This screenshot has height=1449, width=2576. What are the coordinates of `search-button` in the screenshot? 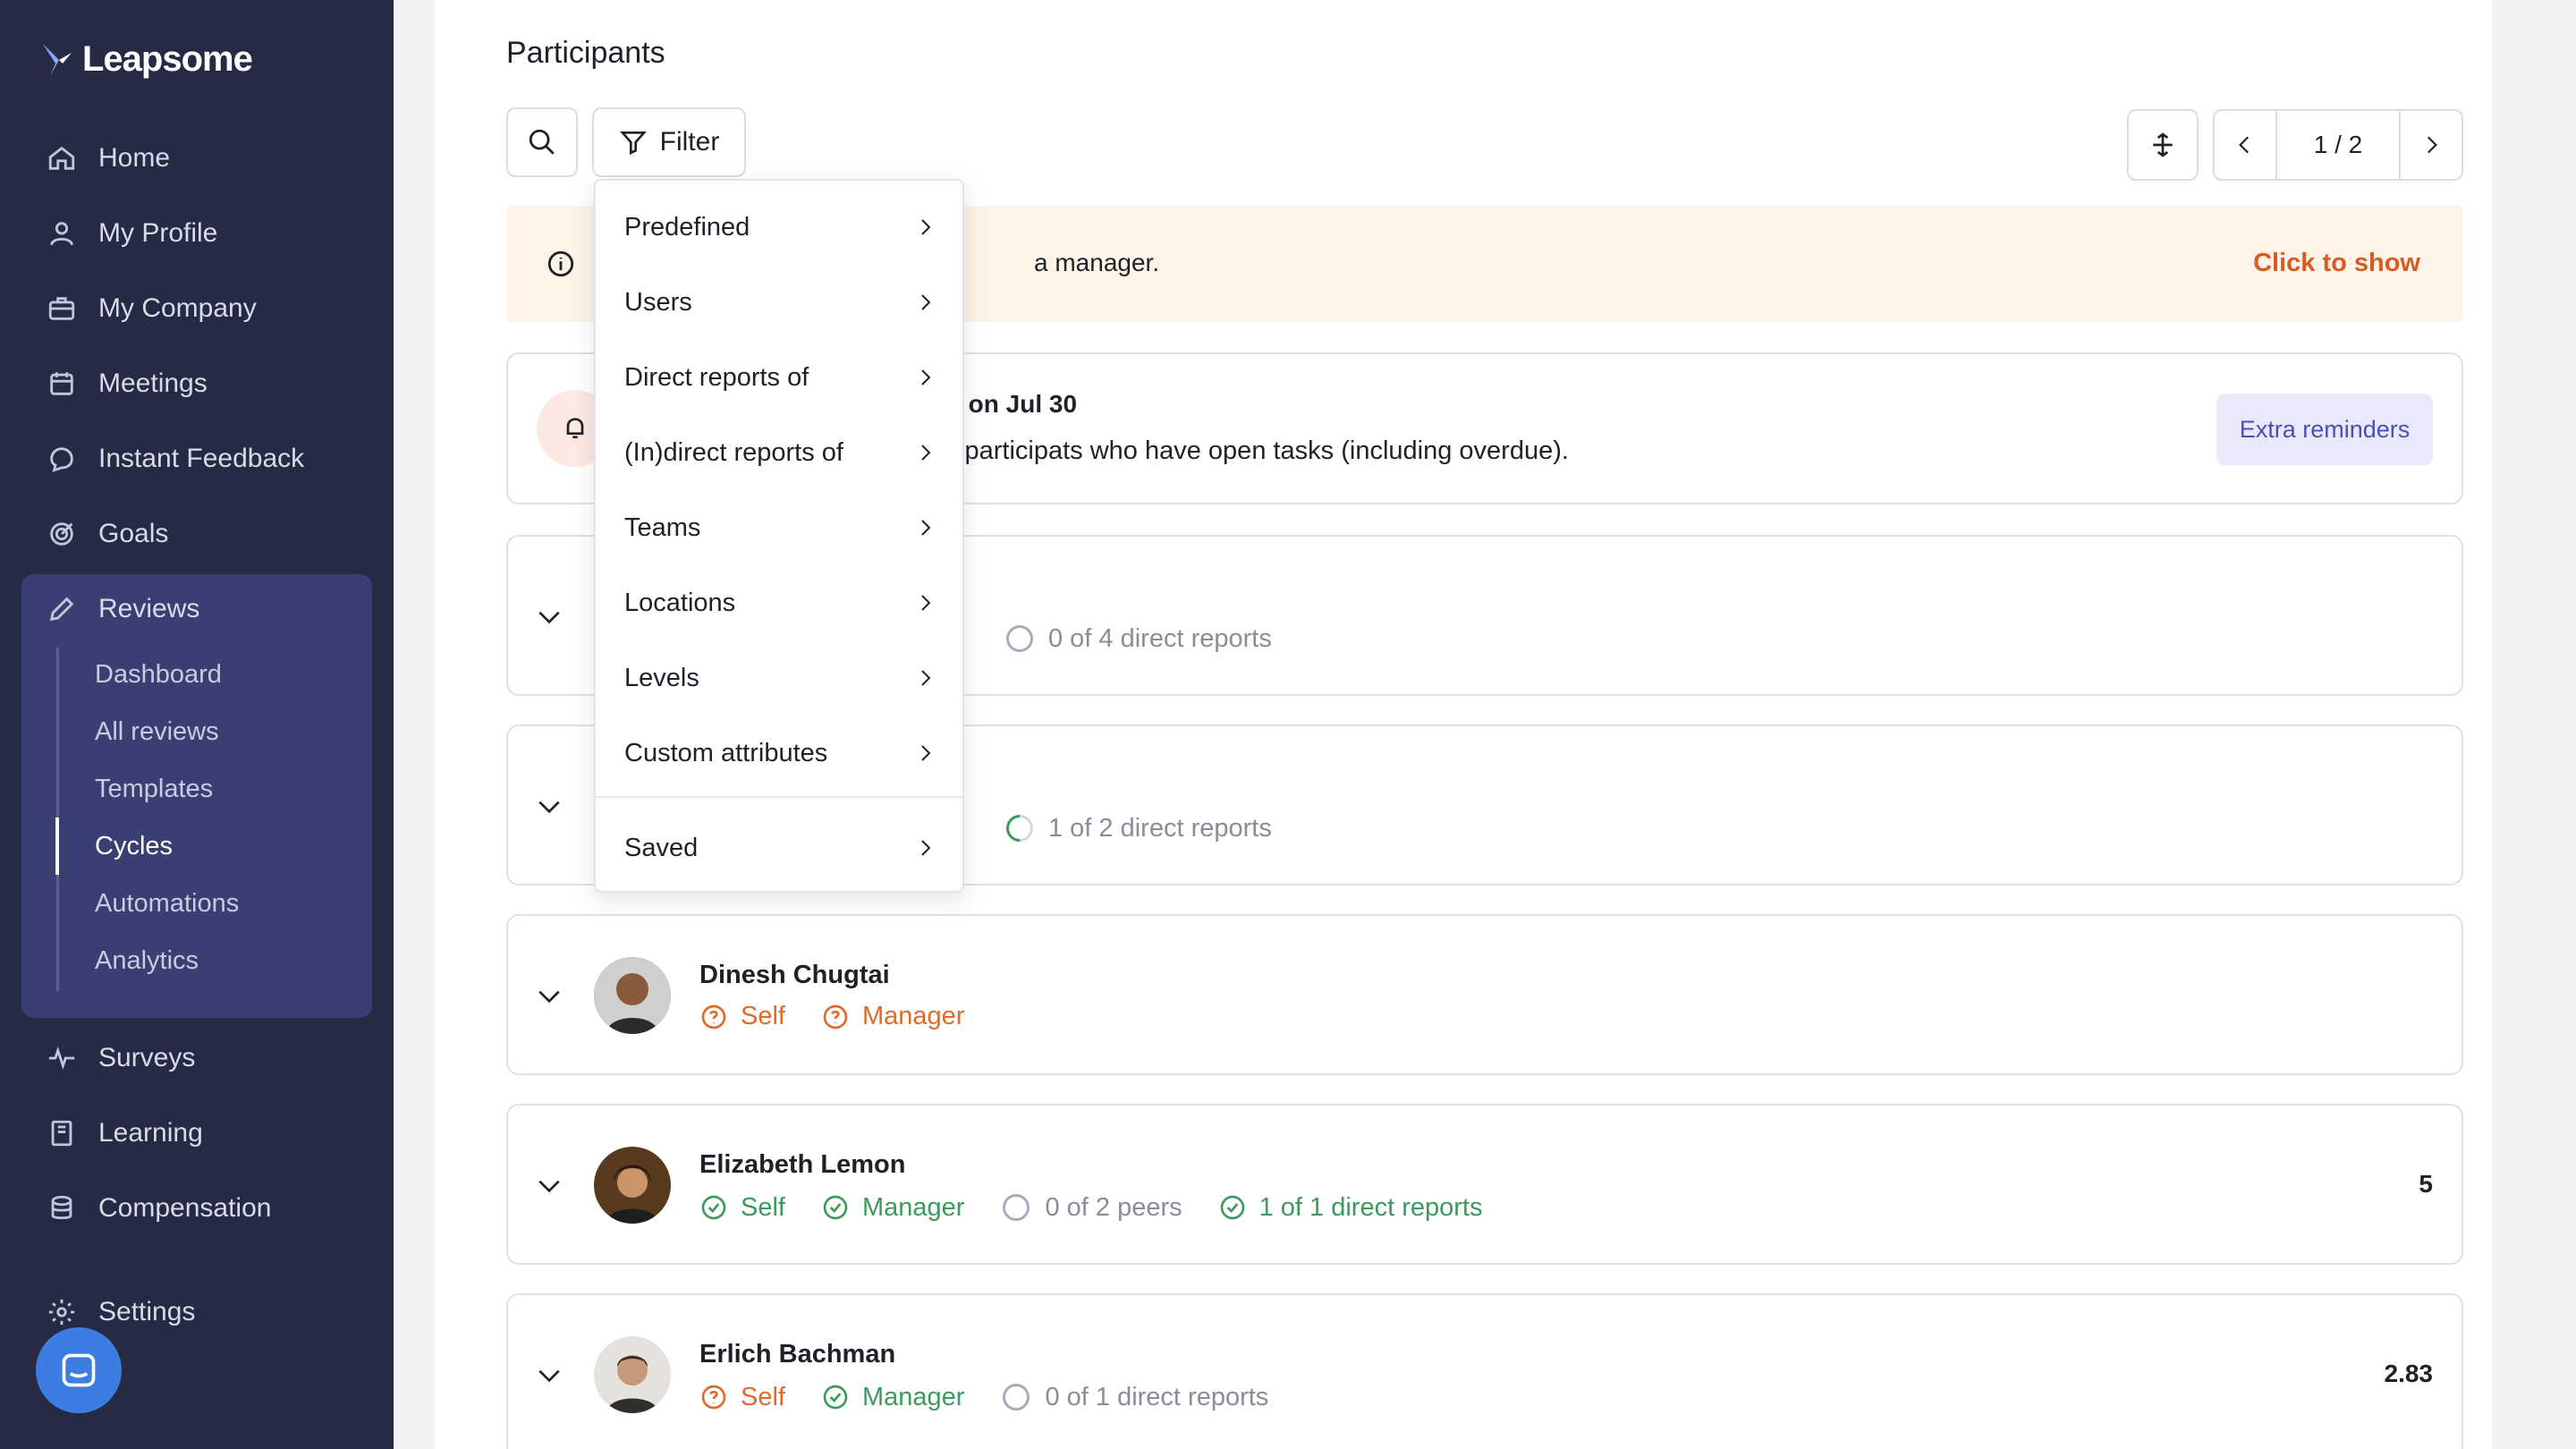 It's located at (542, 142).